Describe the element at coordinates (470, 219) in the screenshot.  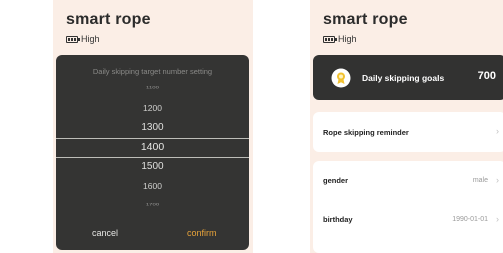
I see `birthday-value: 1990-01-01` at that location.